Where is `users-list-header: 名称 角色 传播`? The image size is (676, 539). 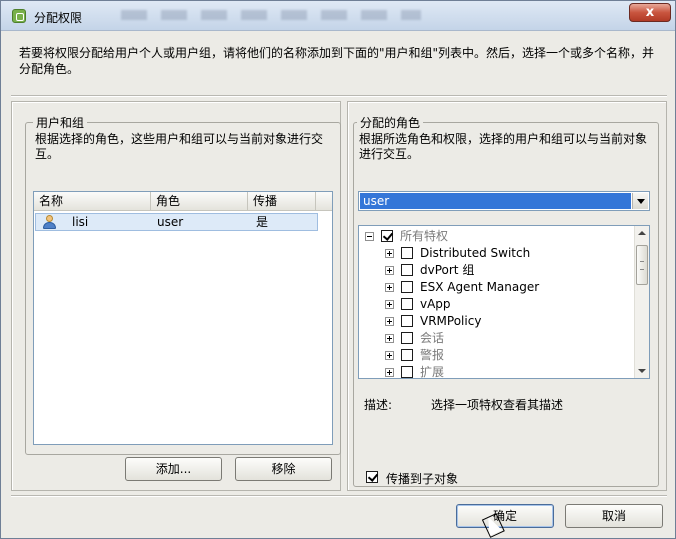
users-list-header: 名称 角色 传播 is located at coordinates (183, 201).